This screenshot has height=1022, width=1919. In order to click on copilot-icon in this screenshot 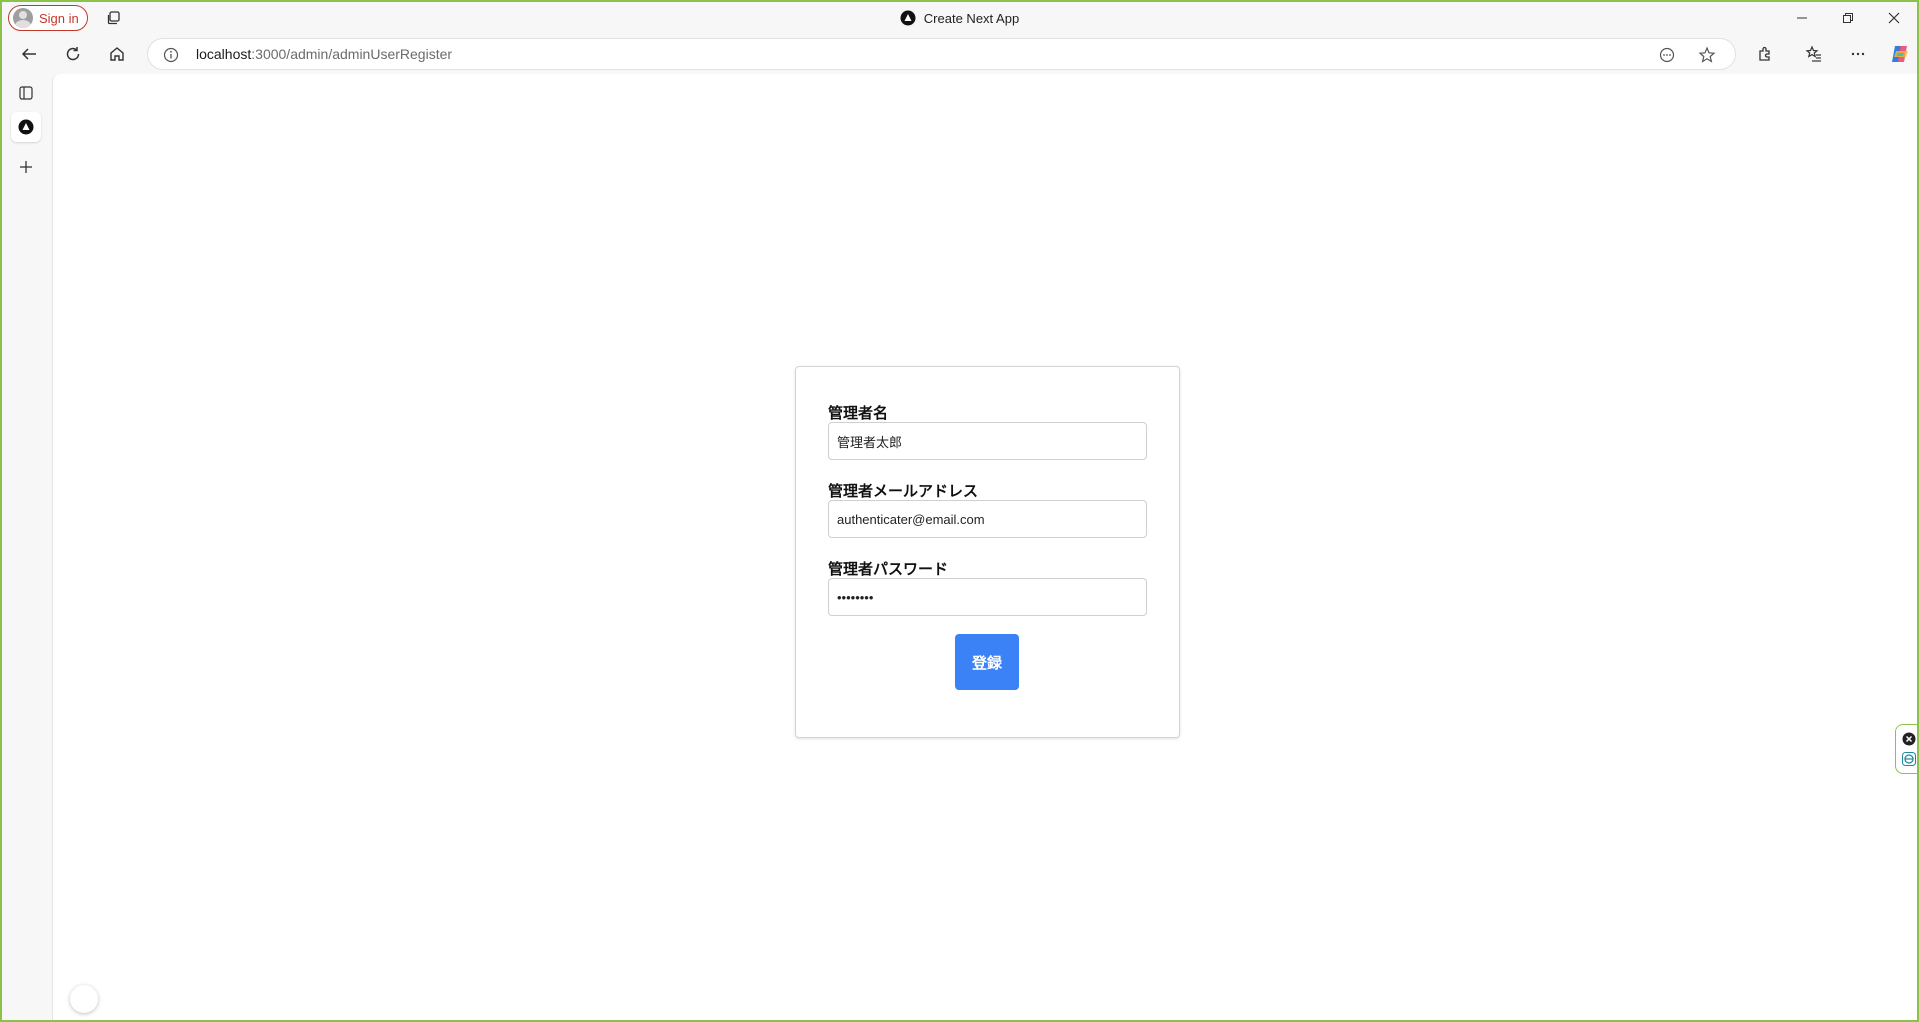, I will do `click(1900, 54)`.